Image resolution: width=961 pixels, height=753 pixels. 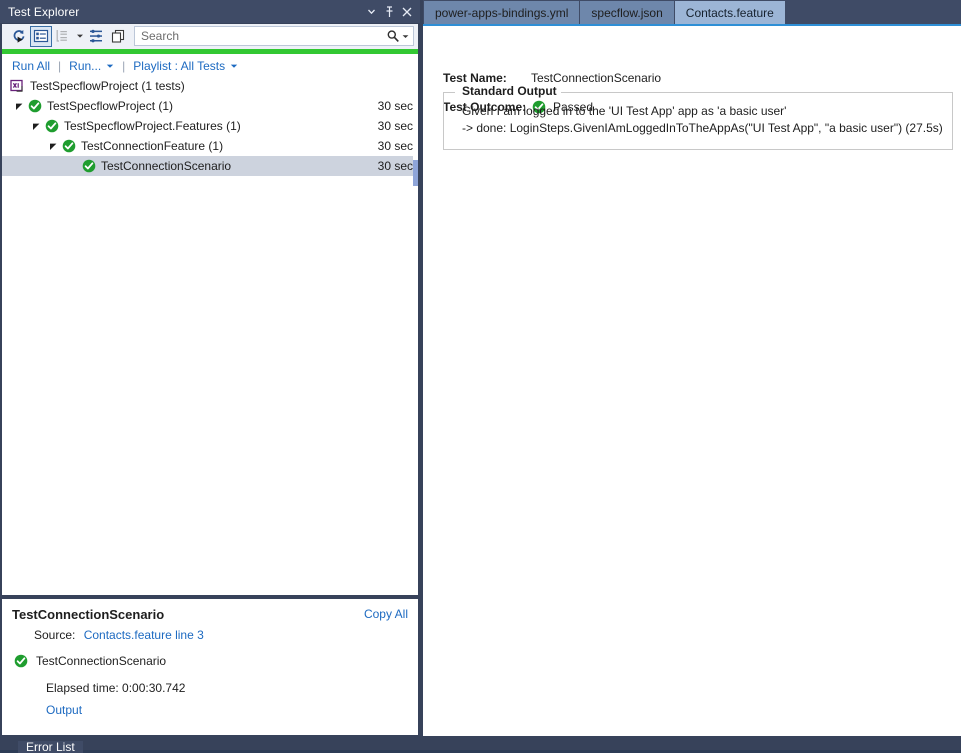 I want to click on tree-row-label: TestSpecflowProject (1 tests), so click(x=107, y=86).